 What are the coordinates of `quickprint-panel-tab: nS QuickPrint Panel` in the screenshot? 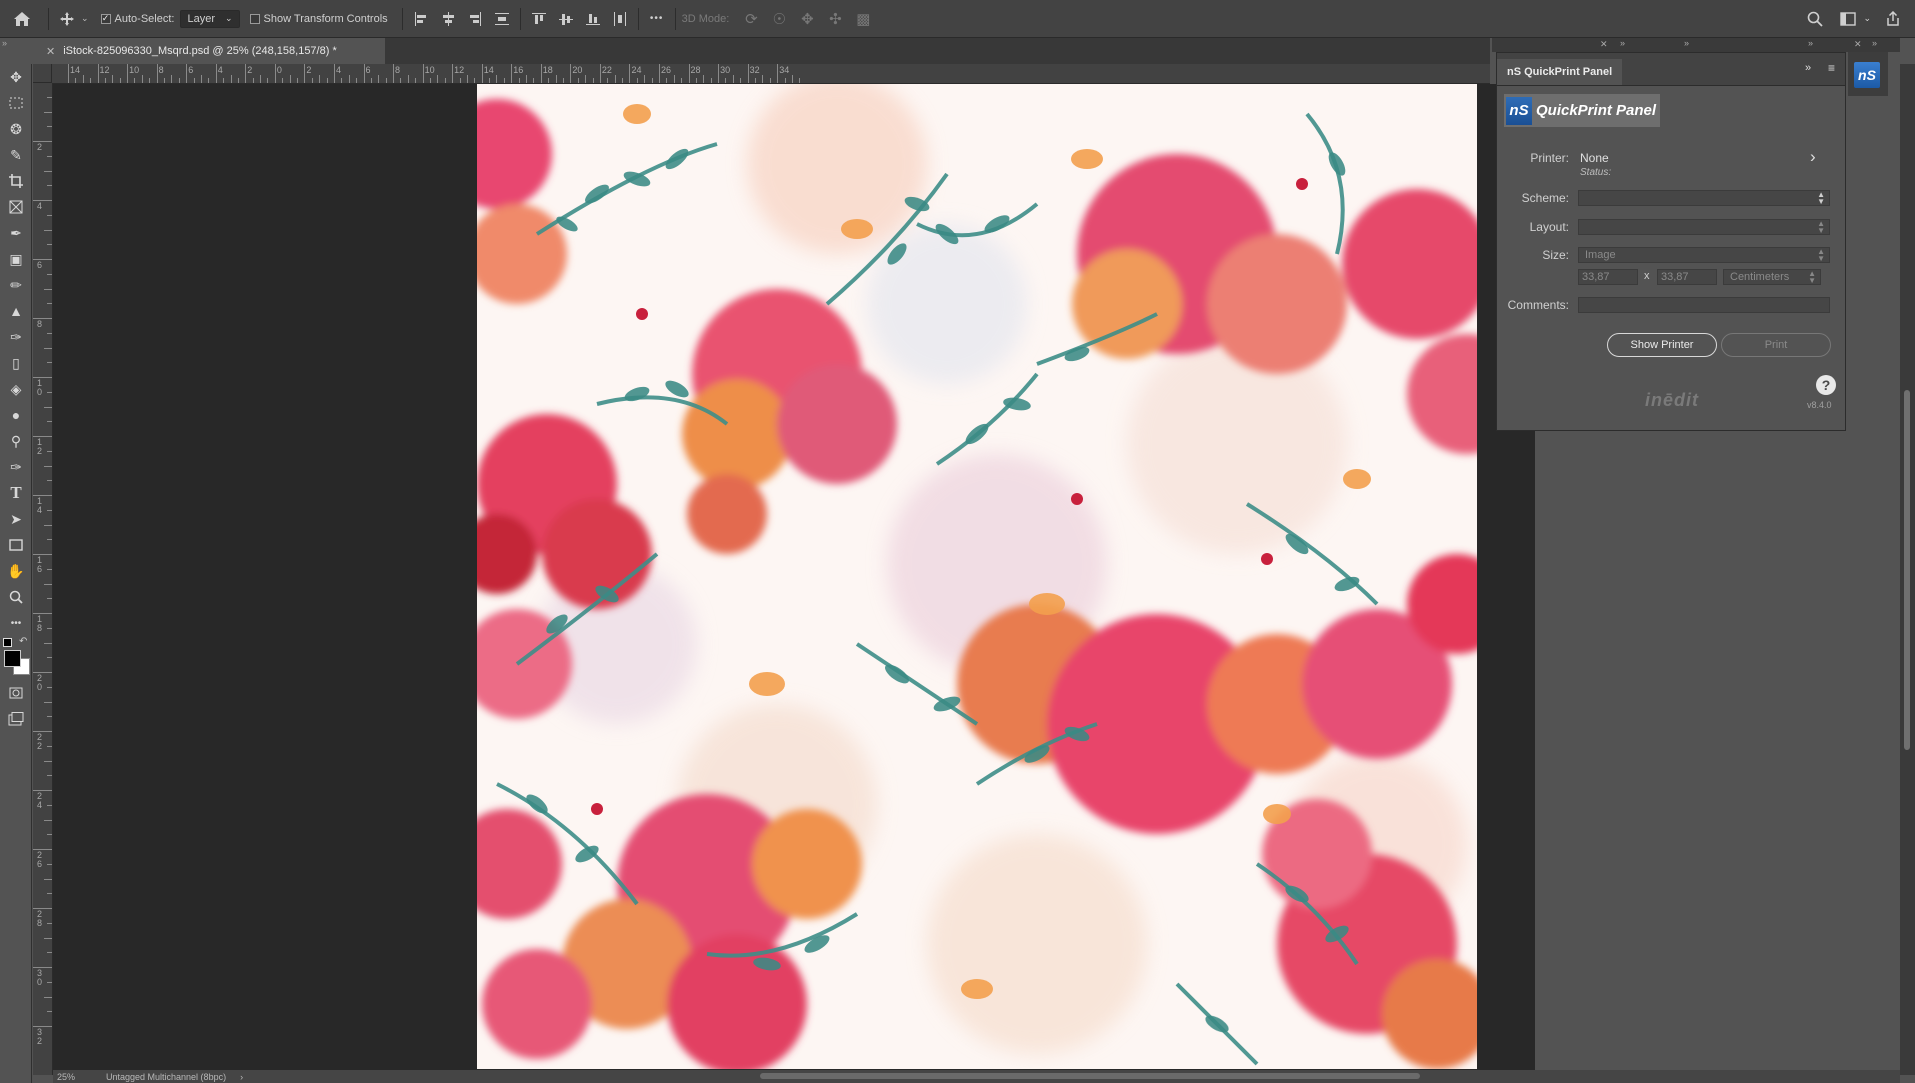 It's located at (1560, 72).